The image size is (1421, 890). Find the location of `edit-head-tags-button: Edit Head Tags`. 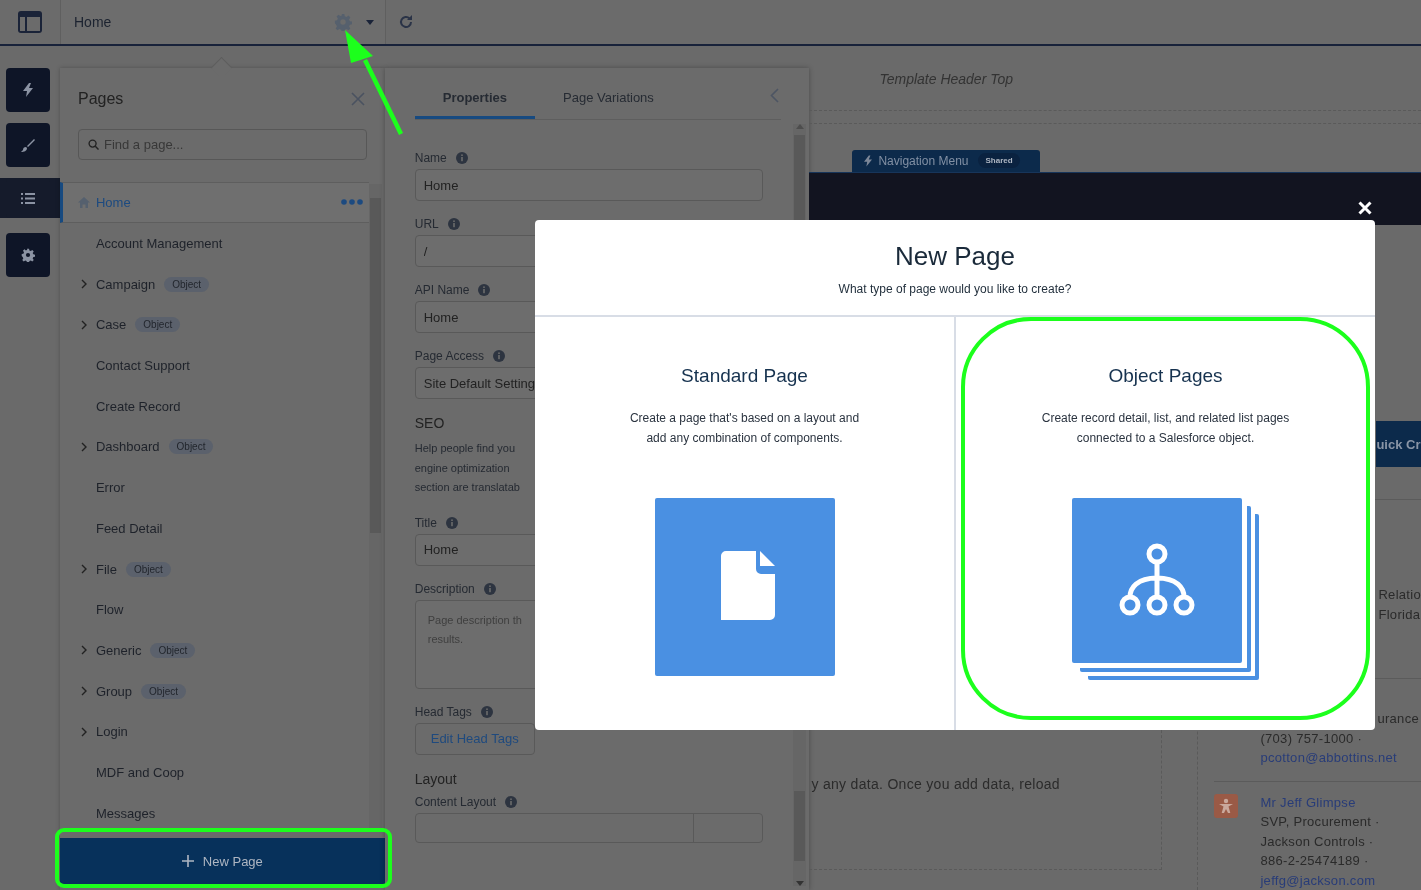

edit-head-tags-button: Edit Head Tags is located at coordinates (474, 738).